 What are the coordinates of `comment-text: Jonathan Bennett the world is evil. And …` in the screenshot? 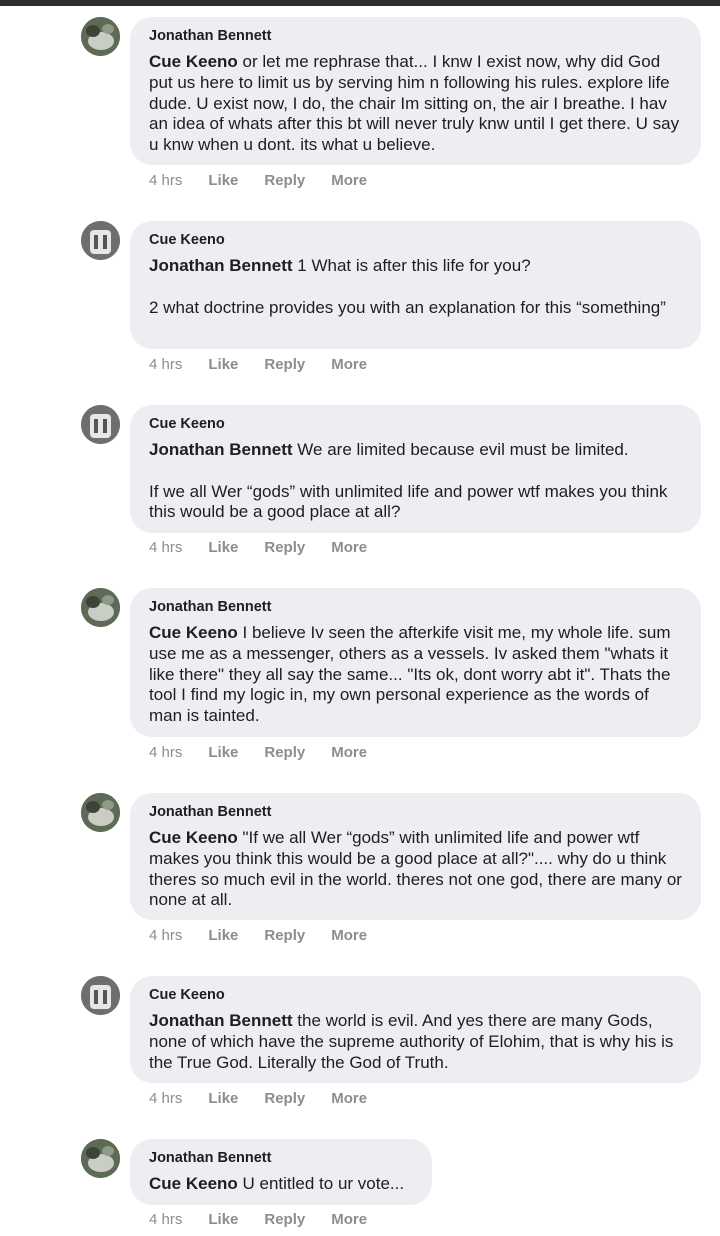 It's located at (415, 1042).